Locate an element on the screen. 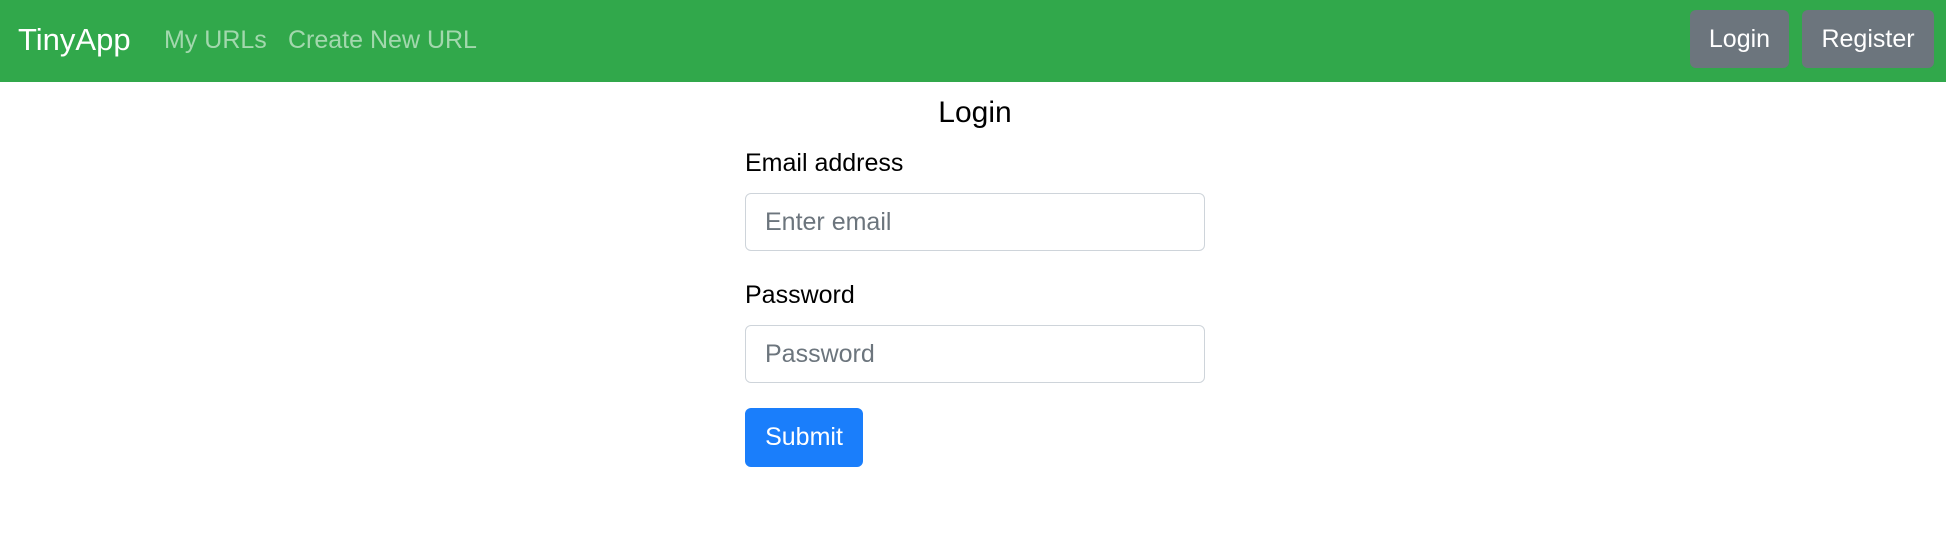 The width and height of the screenshot is (1946, 548). login-button: Login is located at coordinates (1739, 39).